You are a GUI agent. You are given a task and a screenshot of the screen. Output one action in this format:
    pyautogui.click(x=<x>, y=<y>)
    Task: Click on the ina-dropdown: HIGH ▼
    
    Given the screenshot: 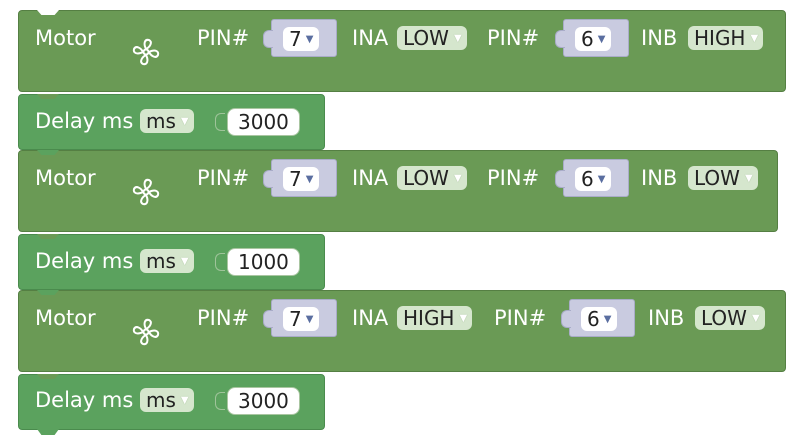 What is the action you would take?
    pyautogui.click(x=435, y=318)
    